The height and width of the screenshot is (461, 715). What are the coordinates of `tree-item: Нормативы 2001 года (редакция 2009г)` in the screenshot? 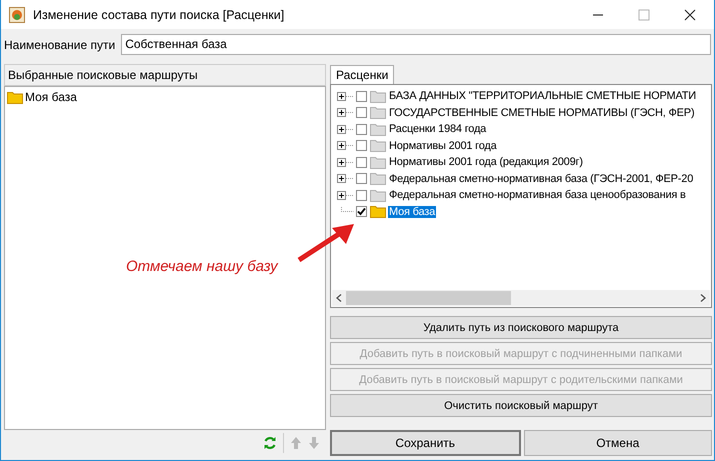 It's located at (486, 162).